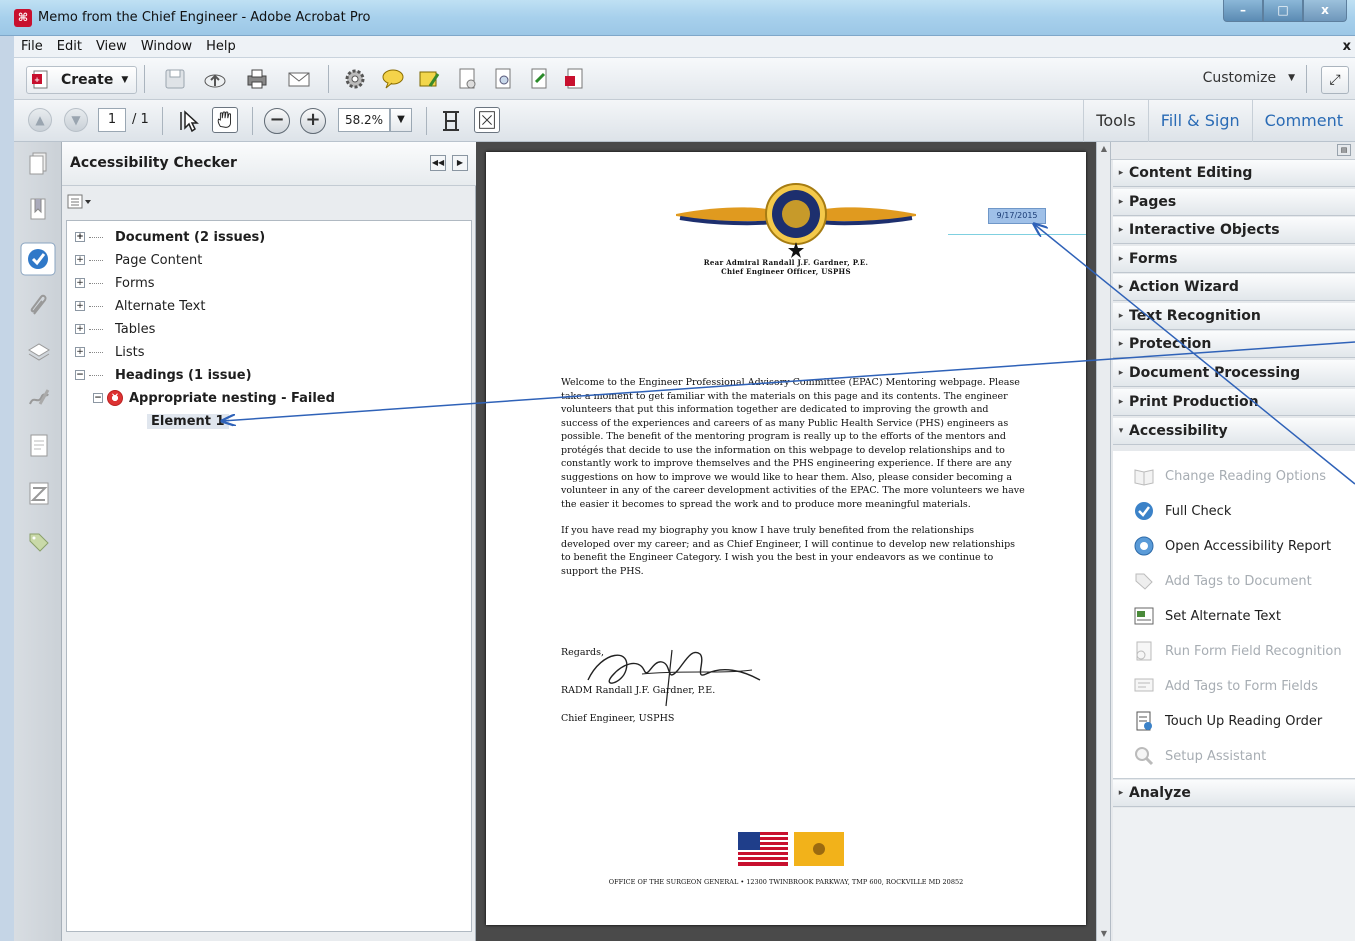 Image resolution: width=1355 pixels, height=941 pixels. What do you see at coordinates (175, 79) in the screenshot?
I see `save-icon` at bounding box center [175, 79].